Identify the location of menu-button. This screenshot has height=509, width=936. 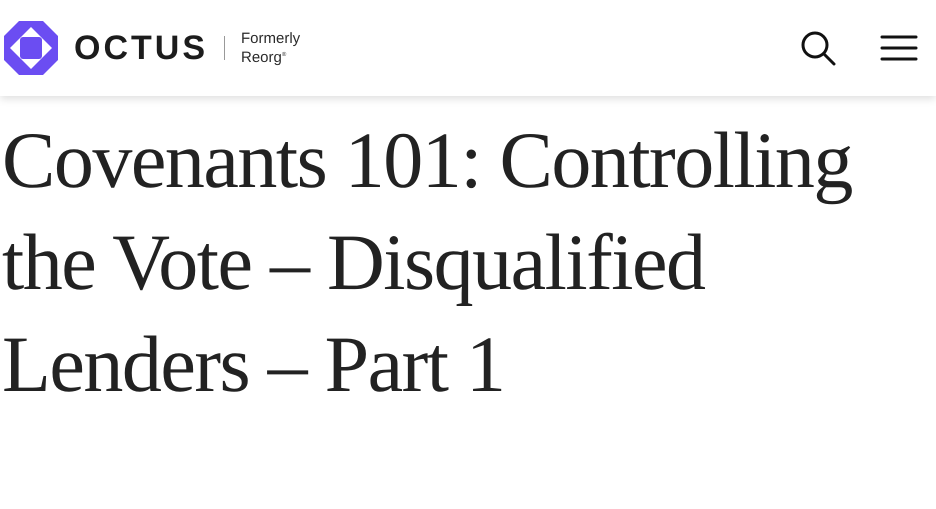
(899, 48).